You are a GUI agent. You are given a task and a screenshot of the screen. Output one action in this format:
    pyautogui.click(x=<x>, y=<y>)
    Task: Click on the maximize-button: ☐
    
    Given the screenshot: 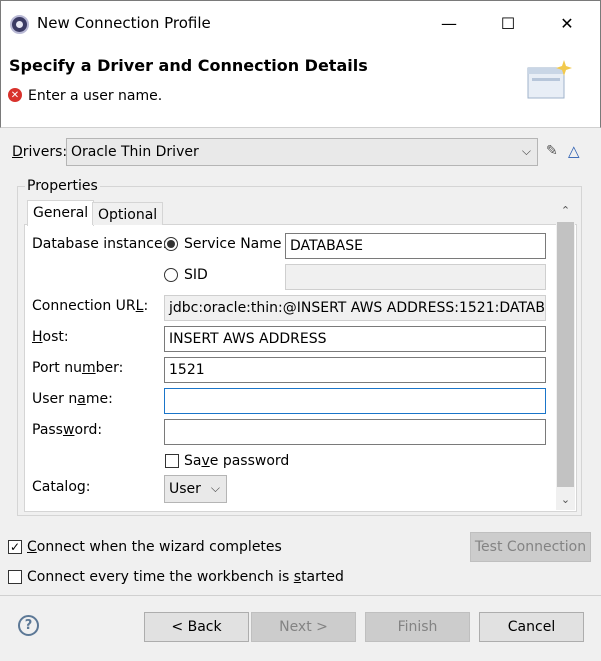 What is the action you would take?
    pyautogui.click(x=508, y=23)
    